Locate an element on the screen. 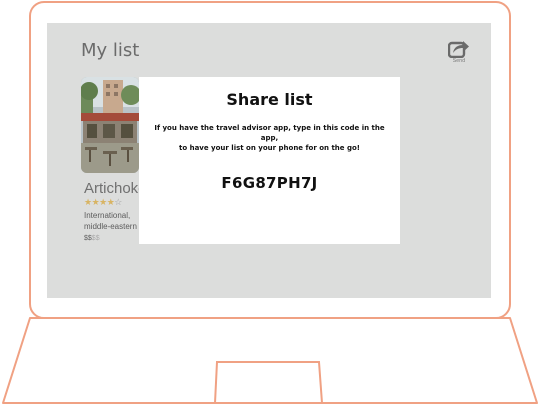 This screenshot has height=407, width=540. rating-empty: ☆ is located at coordinates (118, 202).